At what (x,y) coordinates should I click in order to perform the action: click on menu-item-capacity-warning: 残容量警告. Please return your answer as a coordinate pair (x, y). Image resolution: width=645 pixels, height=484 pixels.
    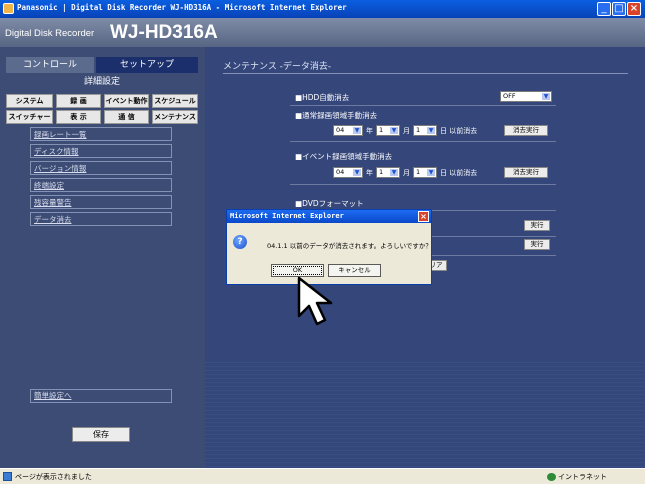
    Looking at the image, I should click on (101, 202).